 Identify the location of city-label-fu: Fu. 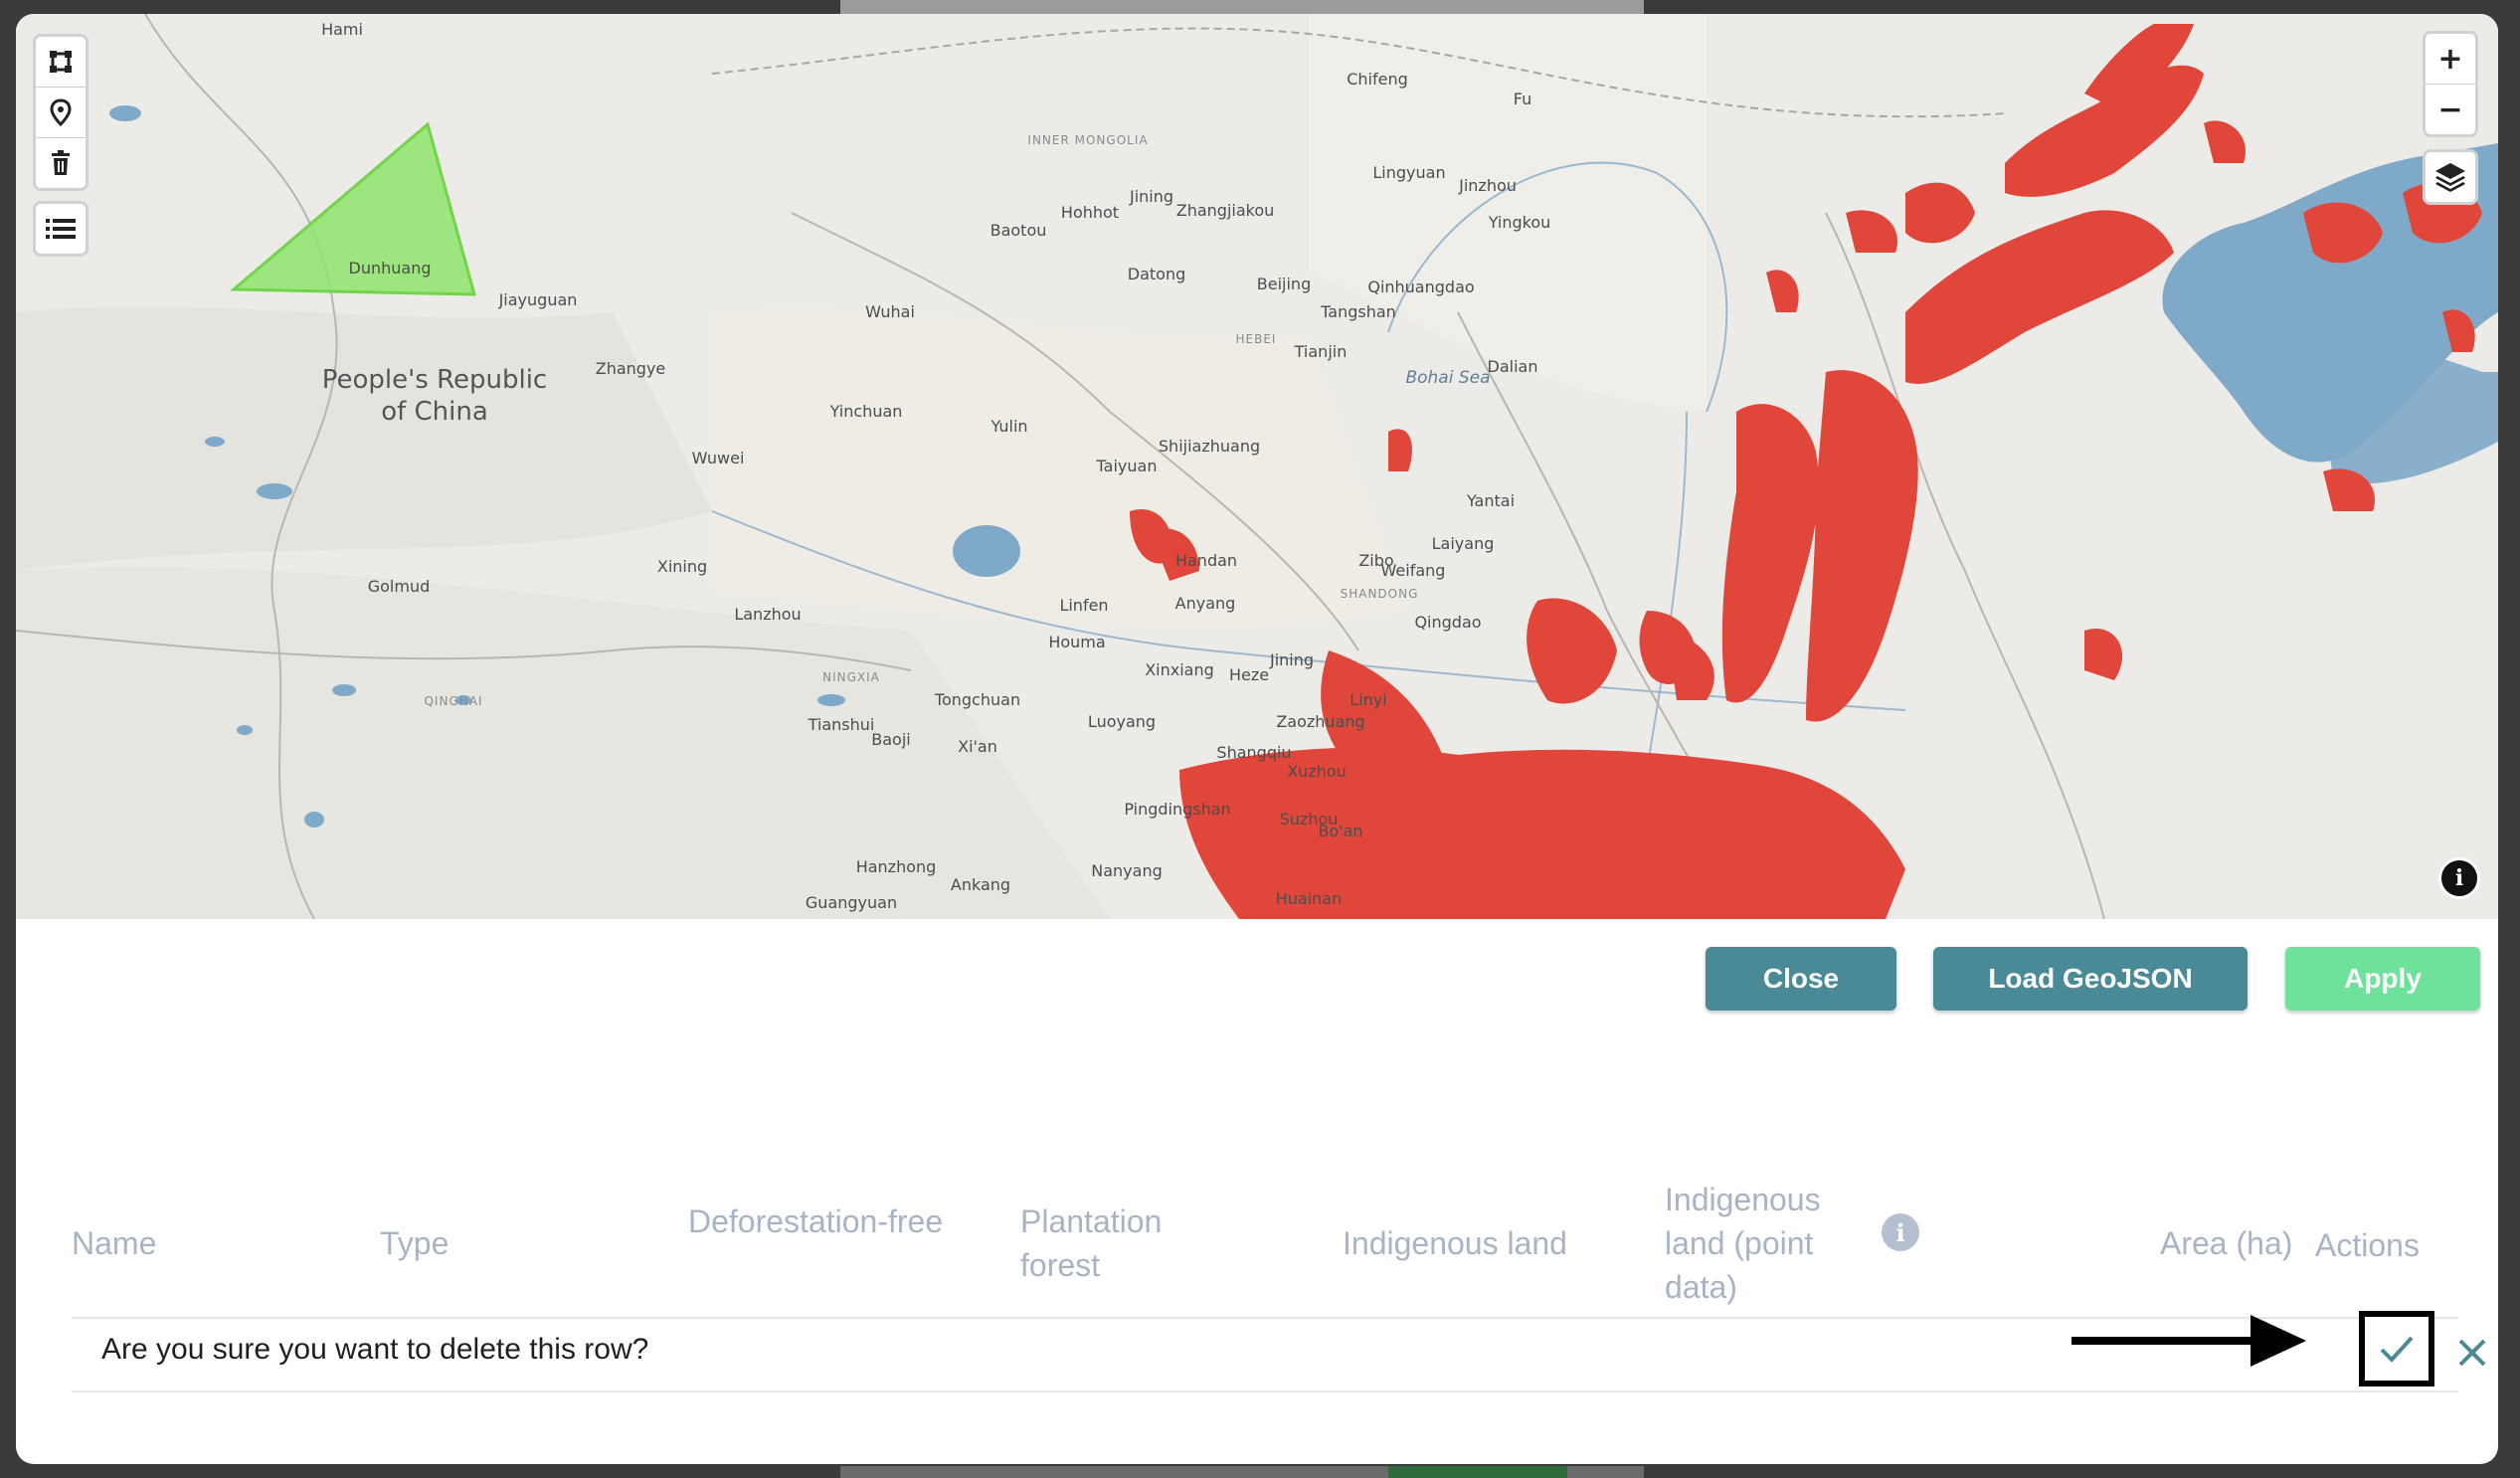
(1522, 99).